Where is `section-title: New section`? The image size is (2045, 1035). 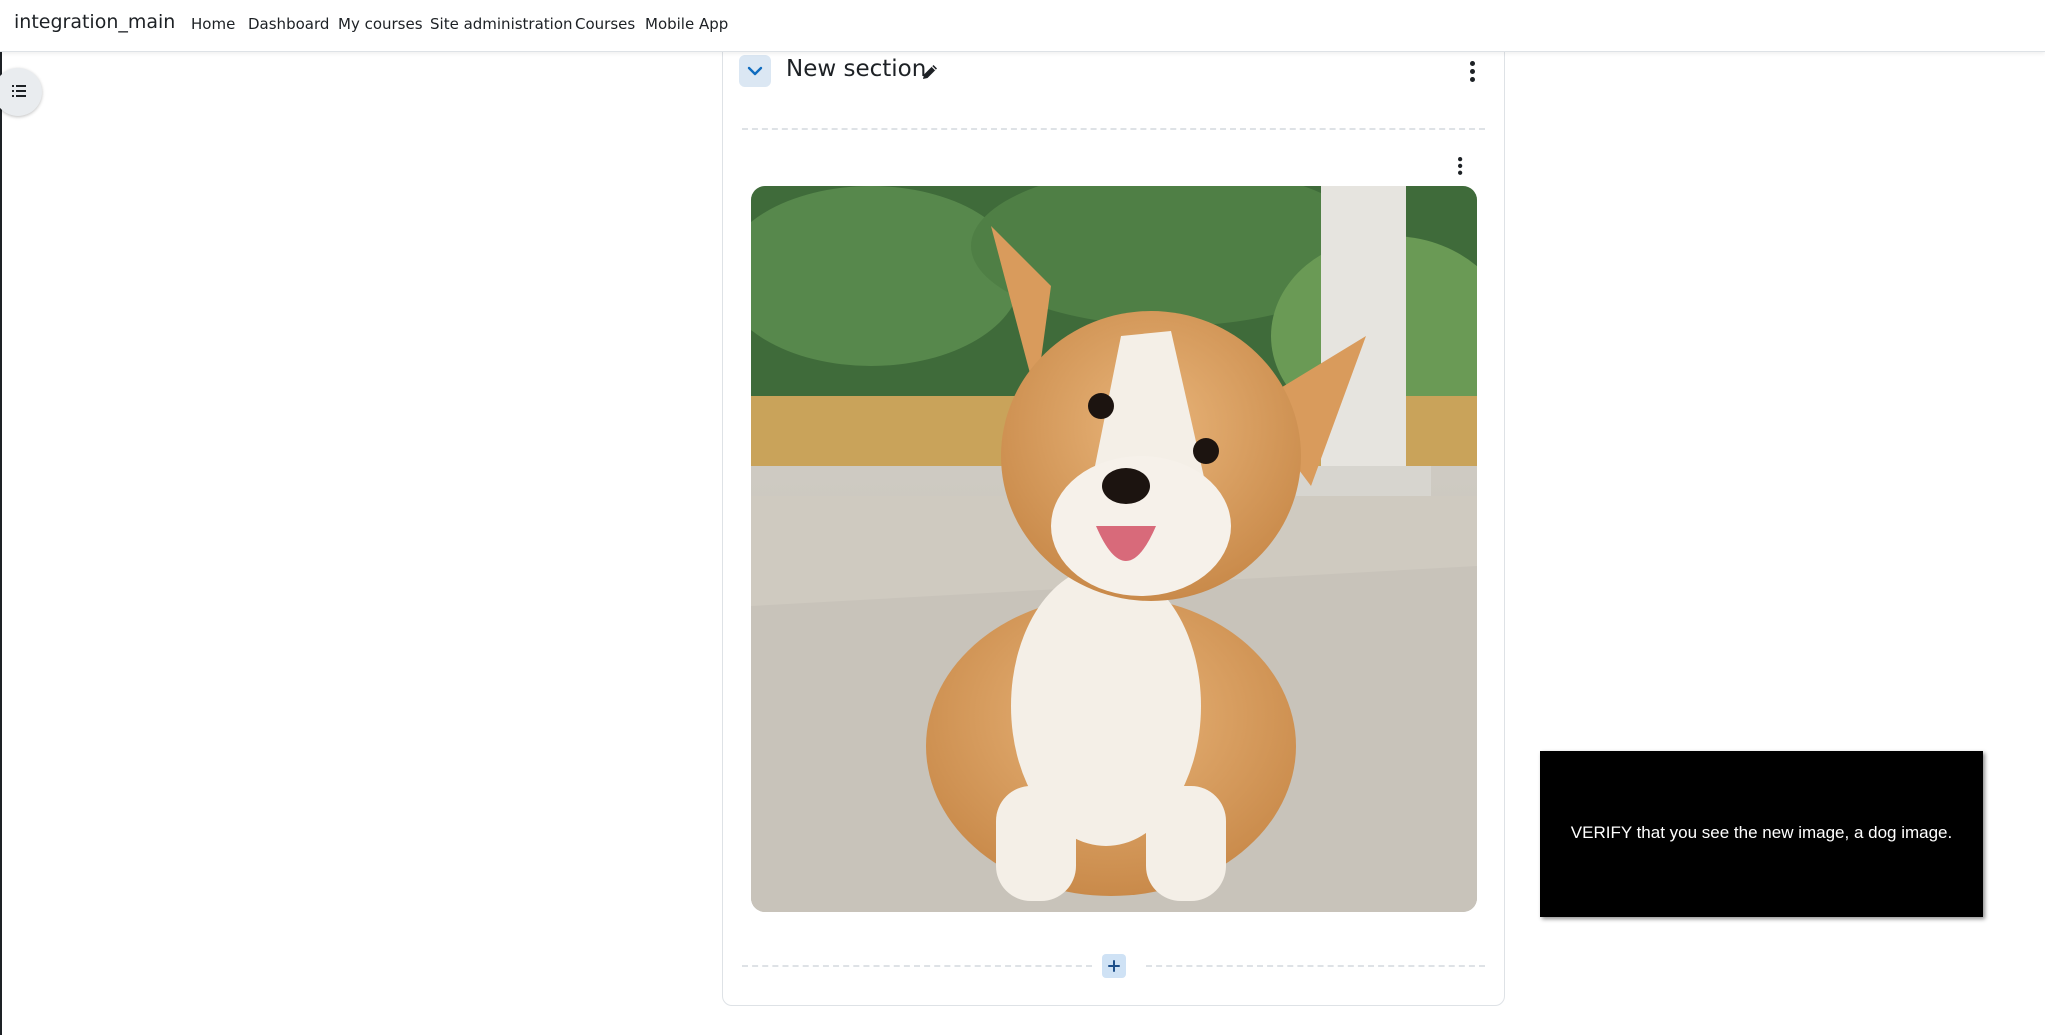
section-title: New section is located at coordinates (856, 69).